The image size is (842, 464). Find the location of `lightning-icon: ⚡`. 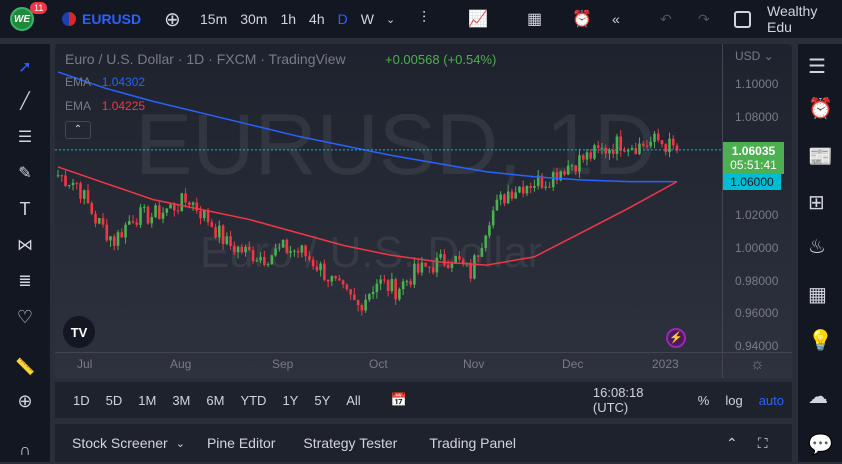

lightning-icon: ⚡ is located at coordinates (676, 338).